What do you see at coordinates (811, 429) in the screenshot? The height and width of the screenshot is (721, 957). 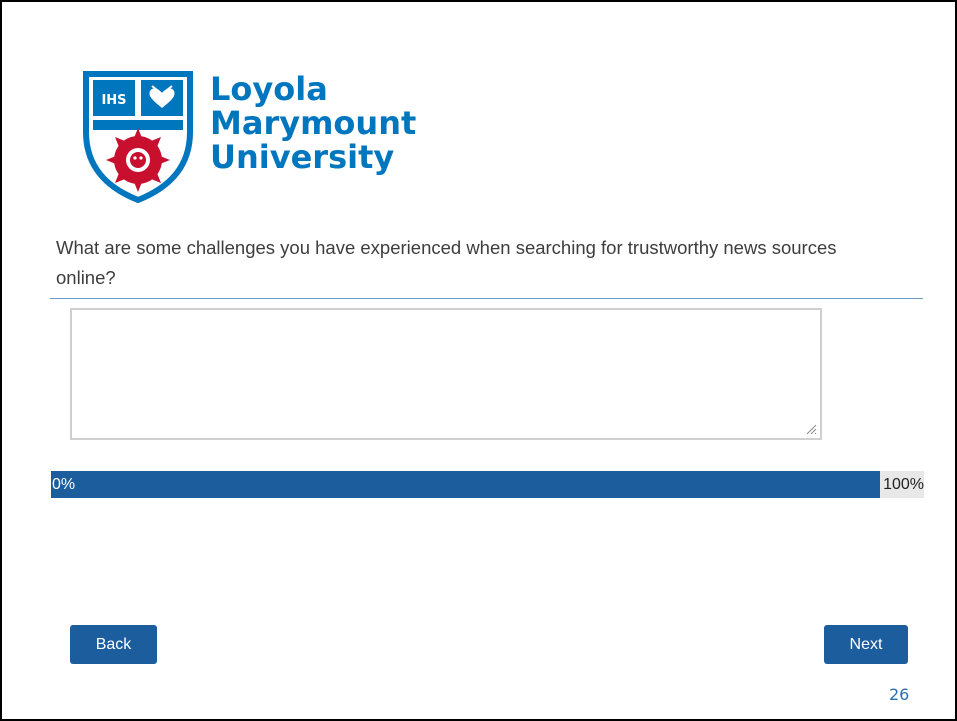 I see `resize-grip-icon` at bounding box center [811, 429].